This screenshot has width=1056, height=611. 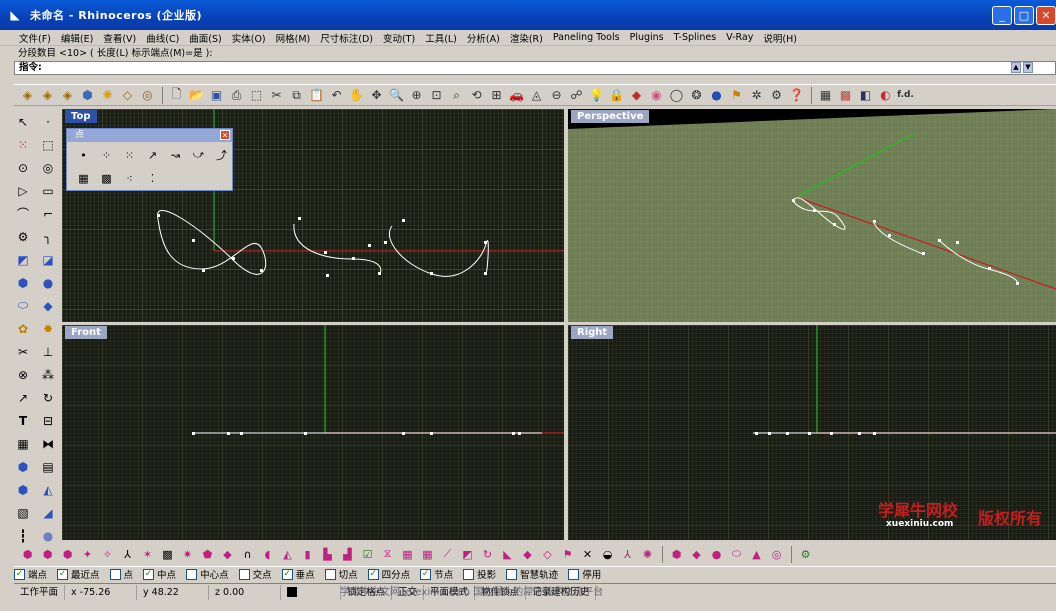 What do you see at coordinates (427, 554) in the screenshot?
I see `subdivide-icon: ▦` at bounding box center [427, 554].